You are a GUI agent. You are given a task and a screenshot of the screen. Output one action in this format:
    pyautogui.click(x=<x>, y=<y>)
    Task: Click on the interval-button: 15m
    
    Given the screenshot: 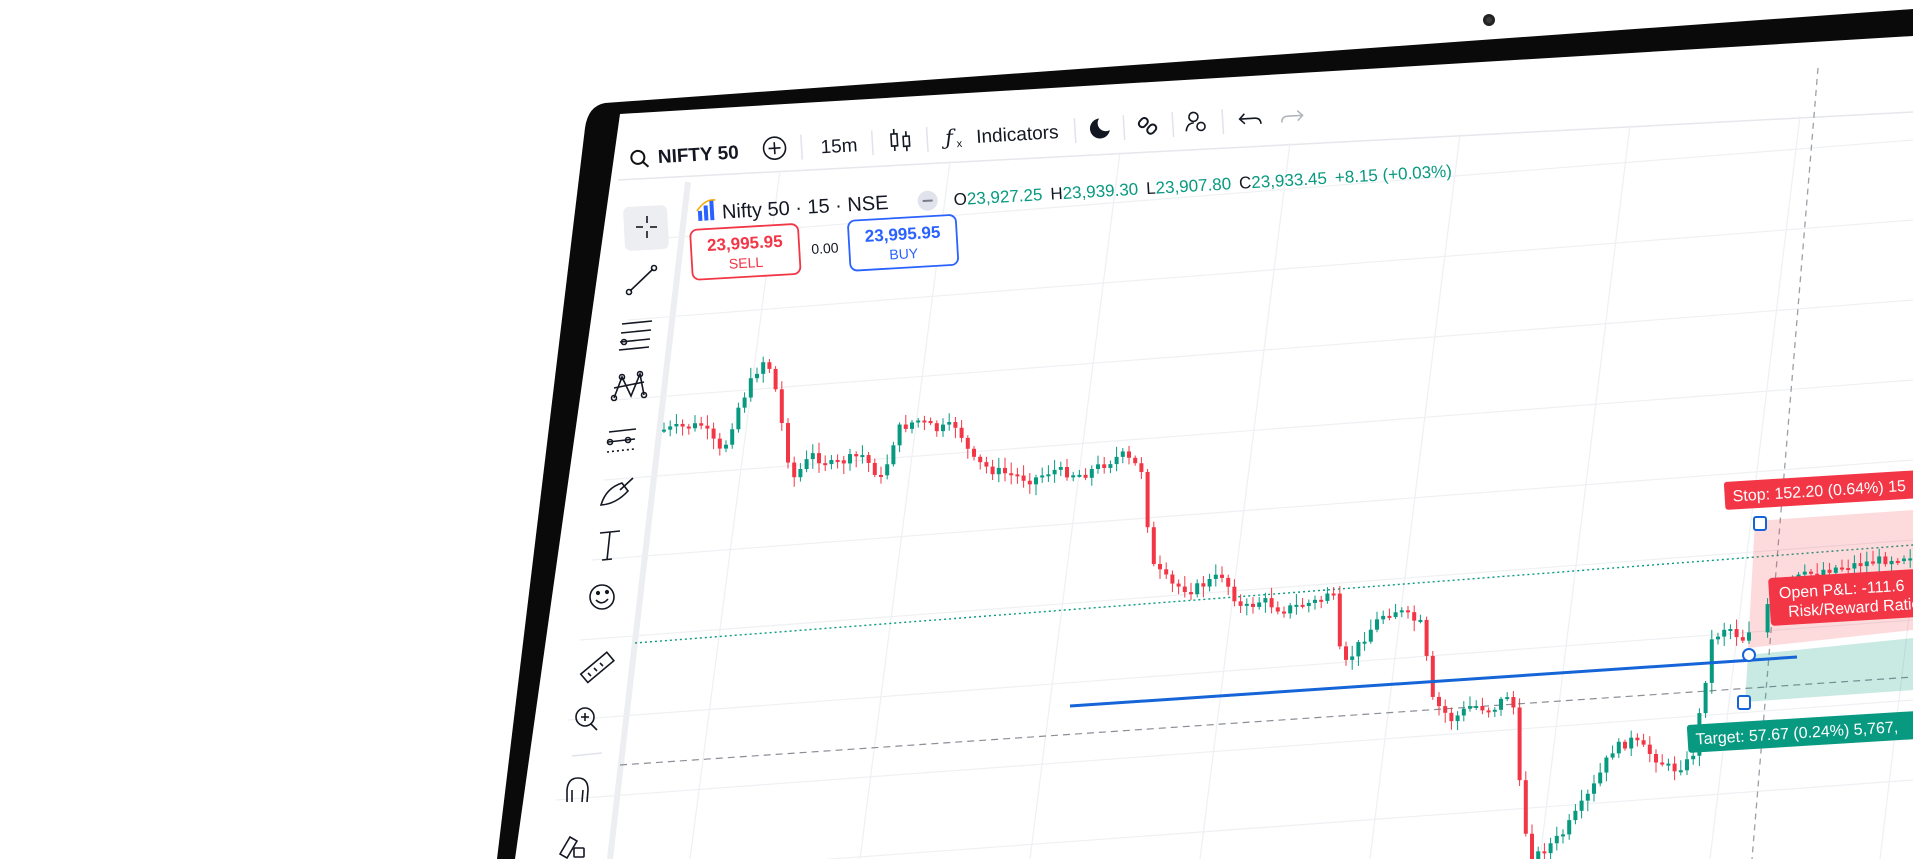 What is the action you would take?
    pyautogui.click(x=839, y=146)
    